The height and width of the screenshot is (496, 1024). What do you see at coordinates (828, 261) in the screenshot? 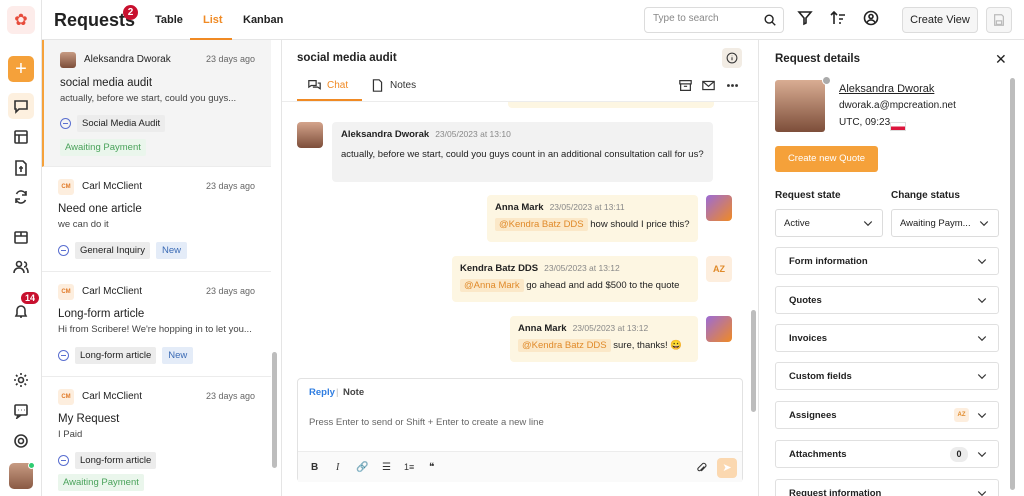
I see `section-label: Form information` at bounding box center [828, 261].